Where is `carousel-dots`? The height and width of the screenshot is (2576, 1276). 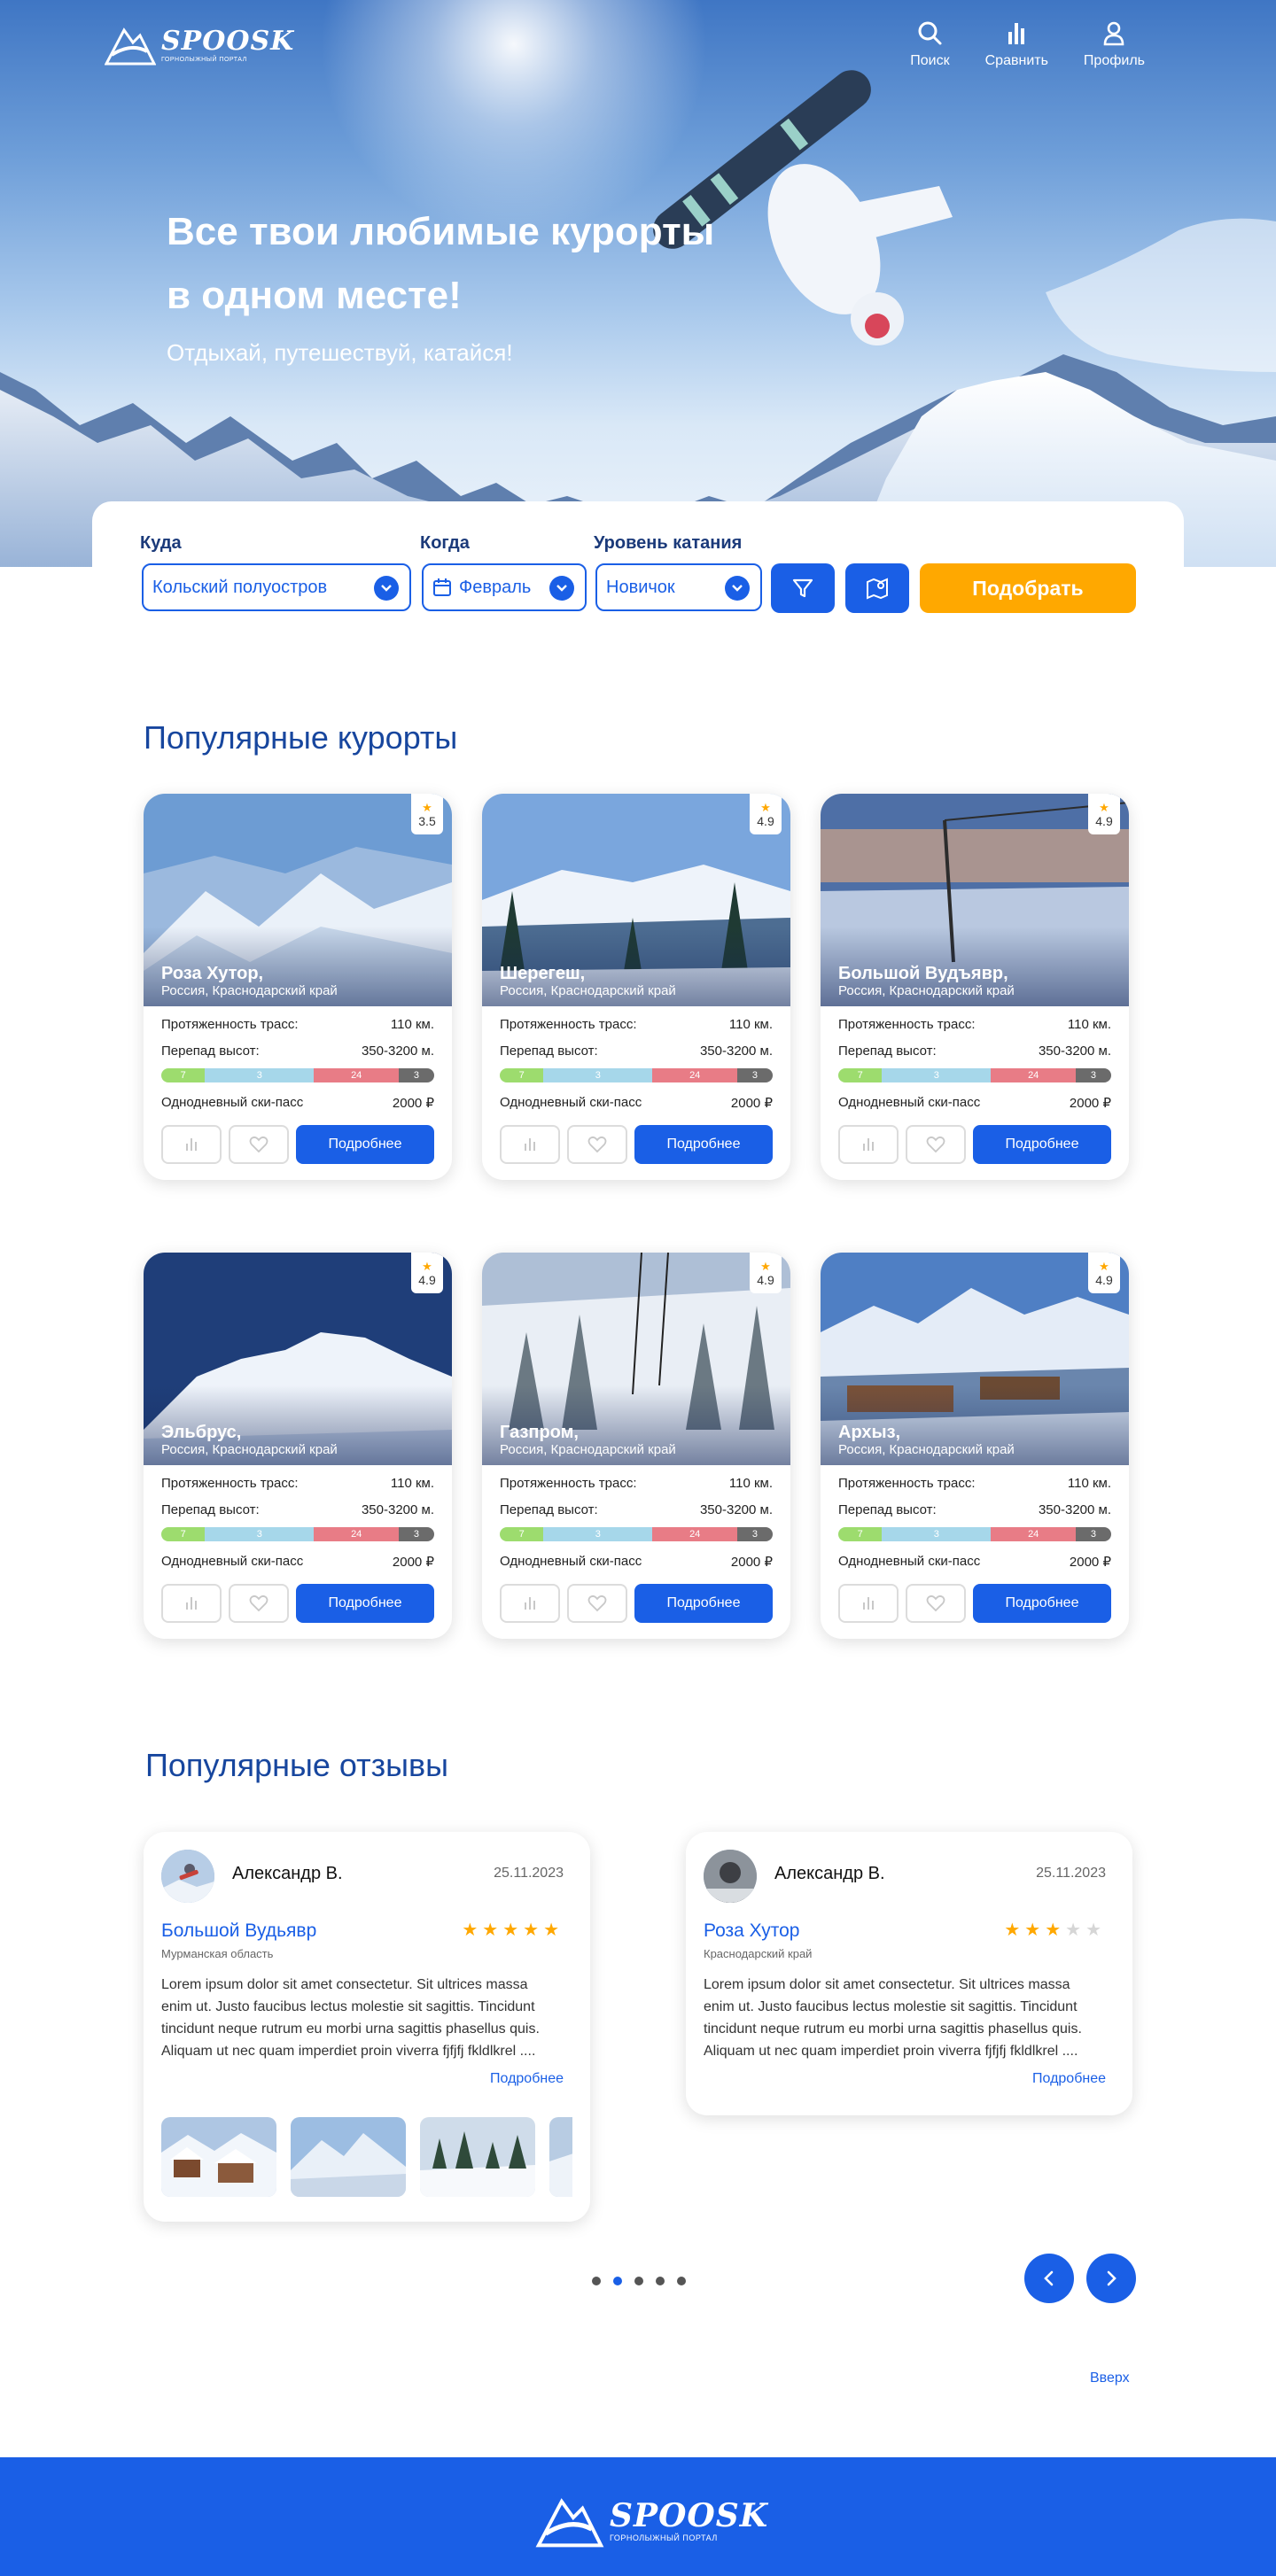 carousel-dots is located at coordinates (639, 2281).